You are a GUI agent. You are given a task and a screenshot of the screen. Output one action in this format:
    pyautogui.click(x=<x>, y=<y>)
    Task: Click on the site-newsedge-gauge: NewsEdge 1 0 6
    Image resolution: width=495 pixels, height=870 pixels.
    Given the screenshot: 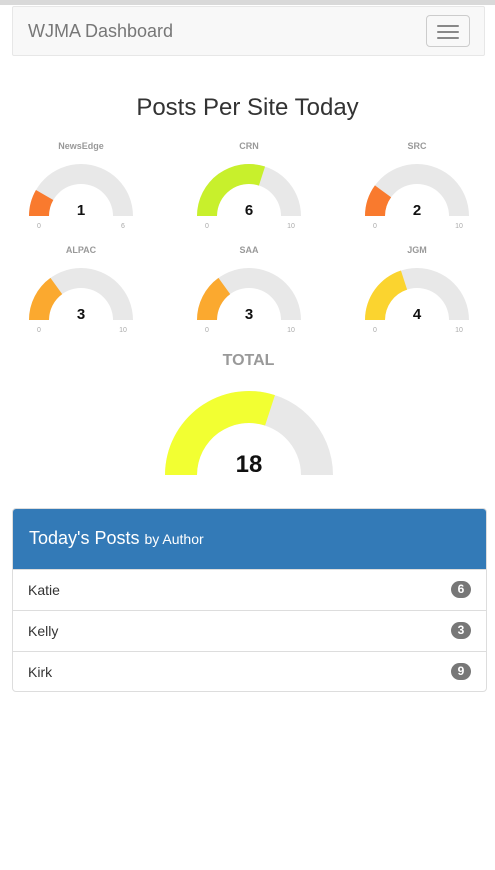 What is the action you would take?
    pyautogui.click(x=81, y=185)
    